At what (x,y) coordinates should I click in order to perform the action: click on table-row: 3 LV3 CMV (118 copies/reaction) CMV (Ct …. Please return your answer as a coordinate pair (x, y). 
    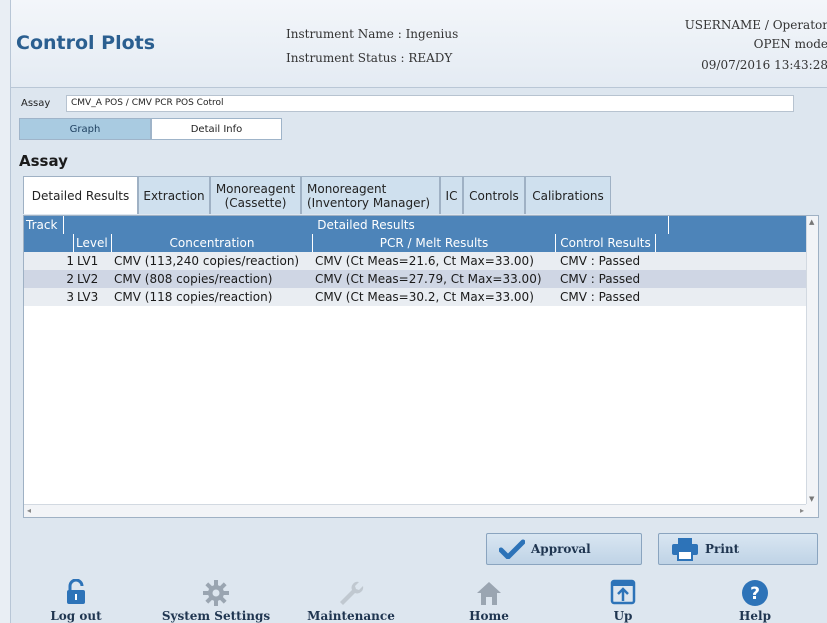
    Looking at the image, I should click on (415, 297).